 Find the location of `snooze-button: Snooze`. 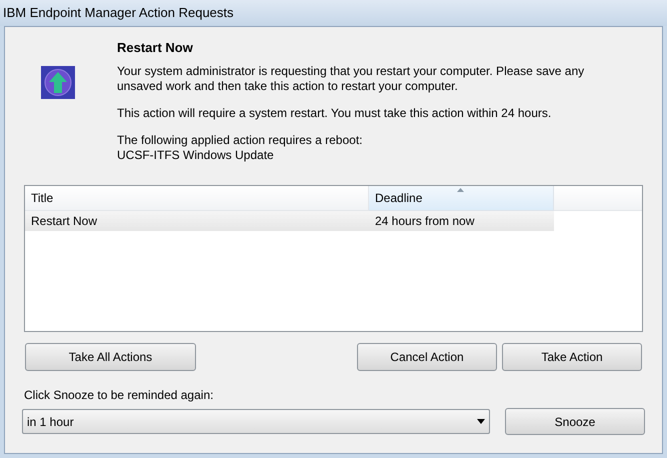

snooze-button: Snooze is located at coordinates (575, 421).